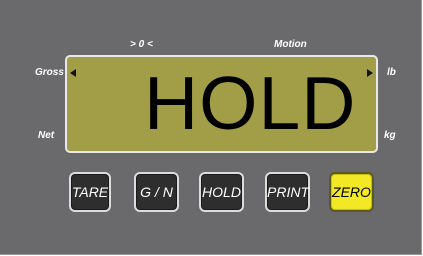  What do you see at coordinates (46, 135) in the screenshot?
I see `net-indicator-label: Net` at bounding box center [46, 135].